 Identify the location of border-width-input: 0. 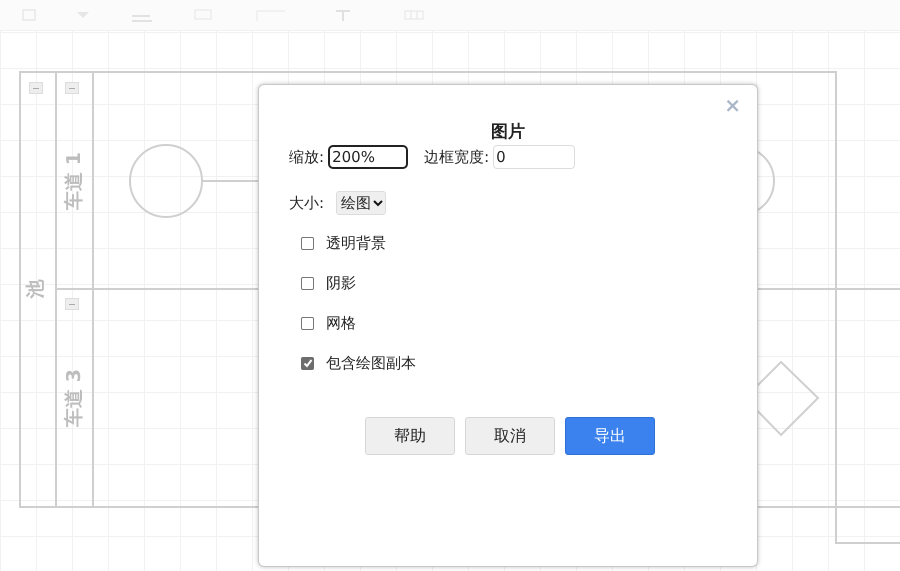
(534, 157).